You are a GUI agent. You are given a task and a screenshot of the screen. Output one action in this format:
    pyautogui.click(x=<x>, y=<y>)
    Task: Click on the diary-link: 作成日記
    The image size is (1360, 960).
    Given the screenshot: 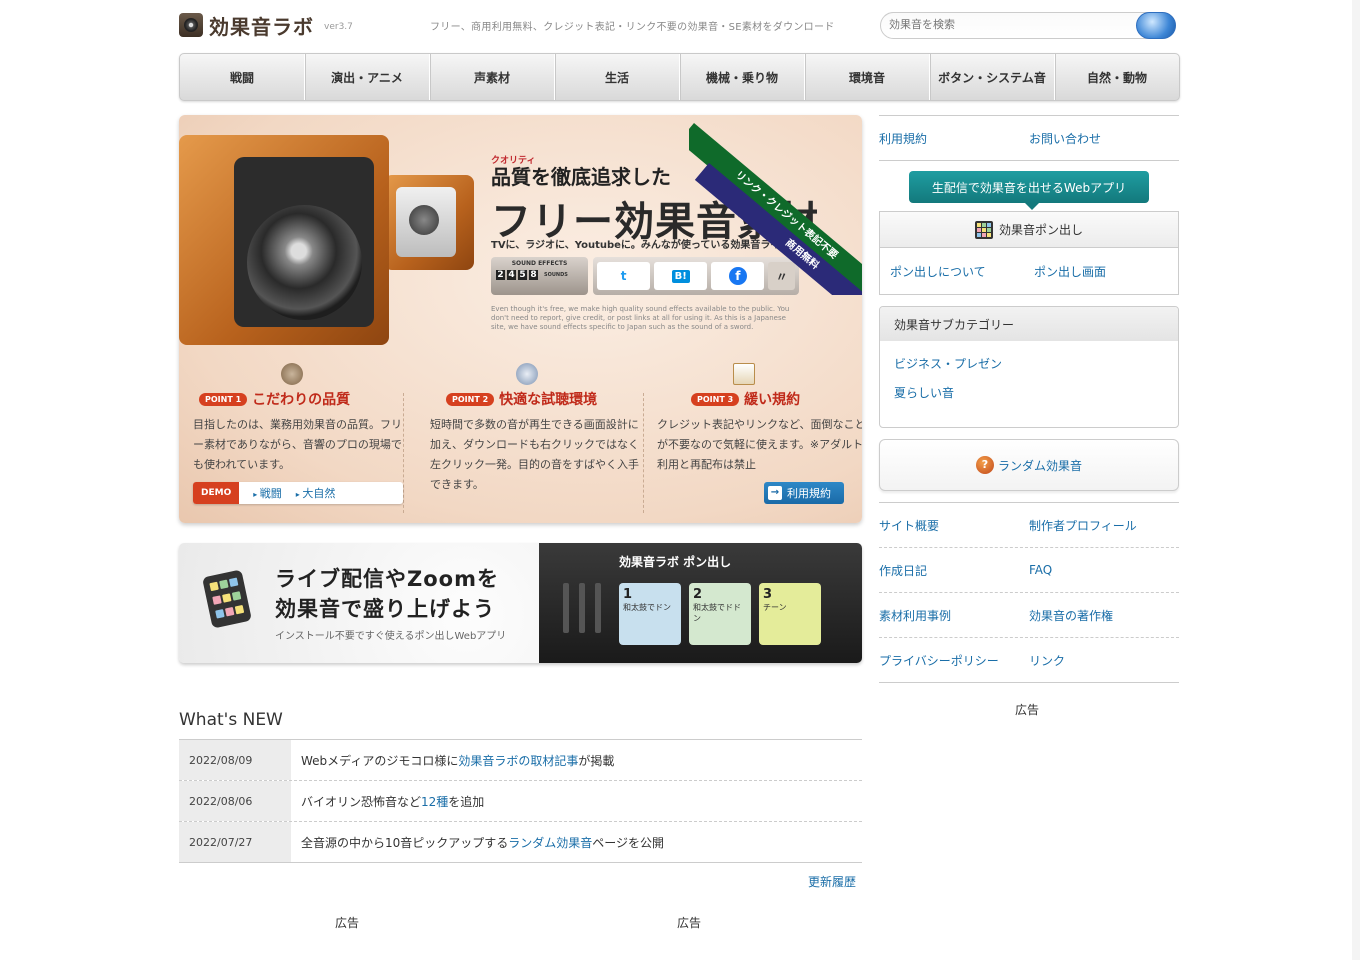 What is the action you would take?
    pyautogui.click(x=954, y=570)
    